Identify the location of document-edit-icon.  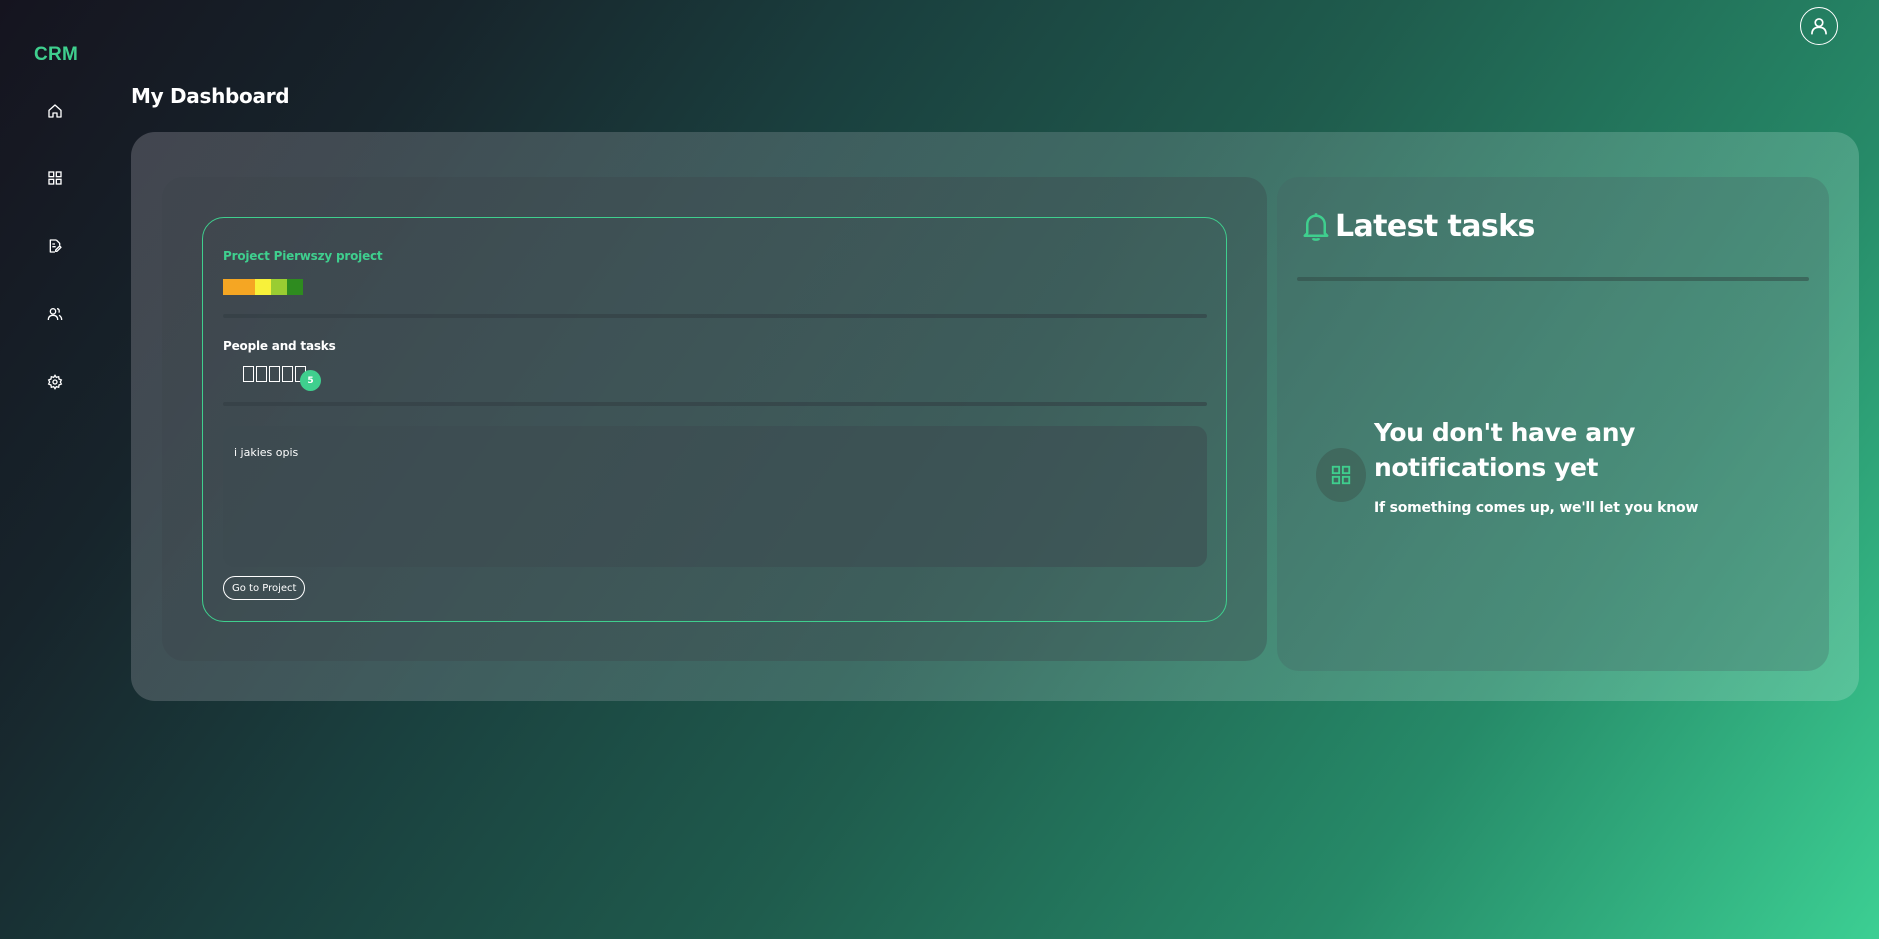
(55, 246).